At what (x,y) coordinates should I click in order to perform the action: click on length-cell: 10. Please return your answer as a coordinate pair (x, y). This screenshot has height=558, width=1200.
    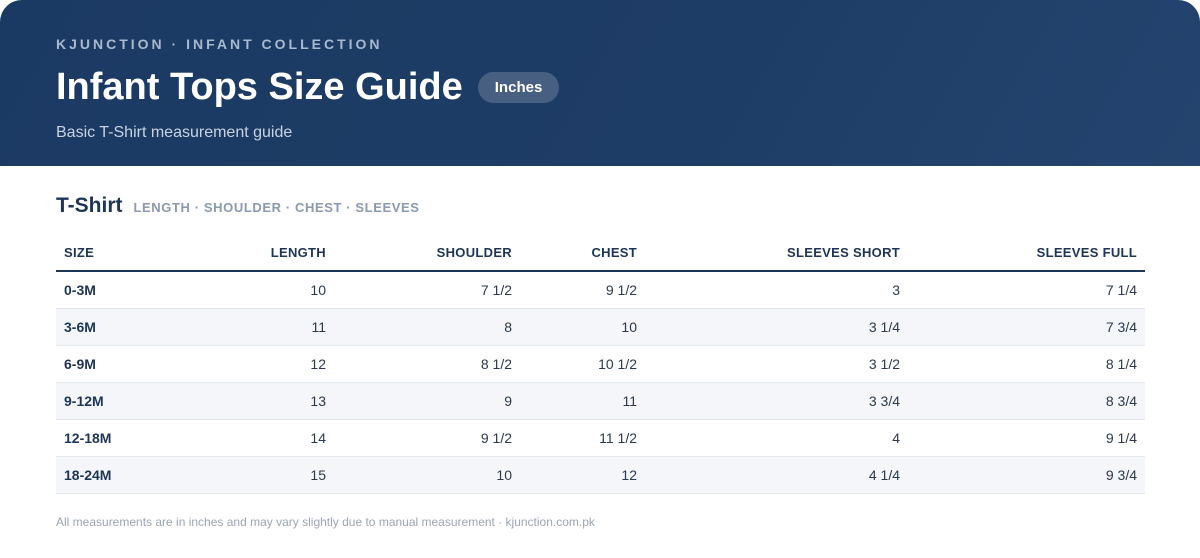
    Looking at the image, I should click on (254, 290).